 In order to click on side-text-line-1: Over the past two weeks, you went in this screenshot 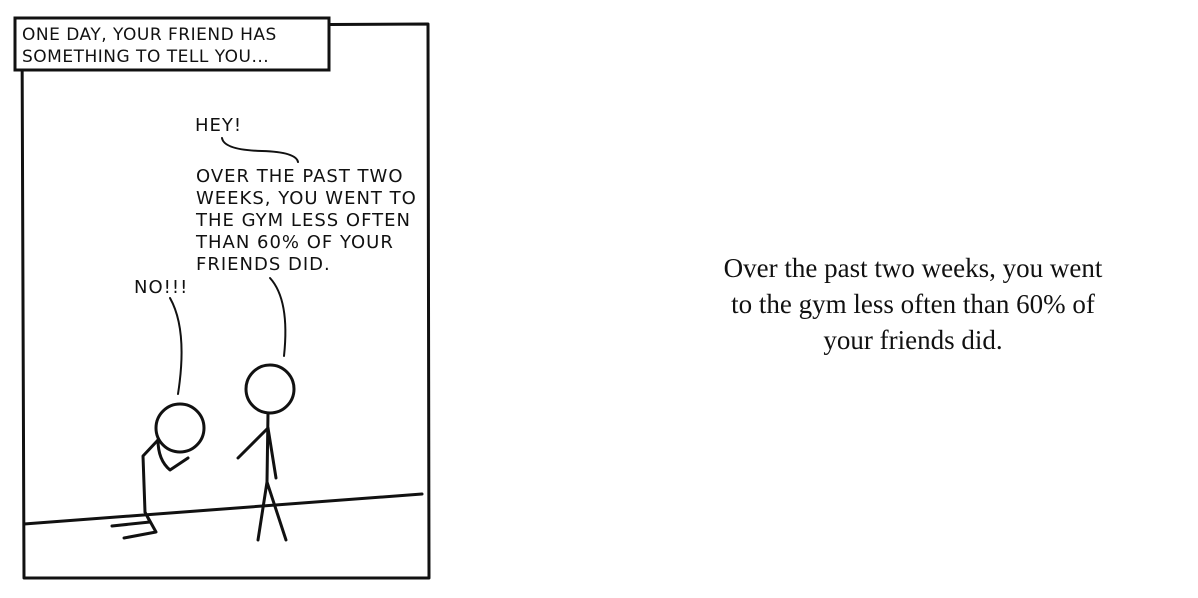, I will do `click(913, 268)`.